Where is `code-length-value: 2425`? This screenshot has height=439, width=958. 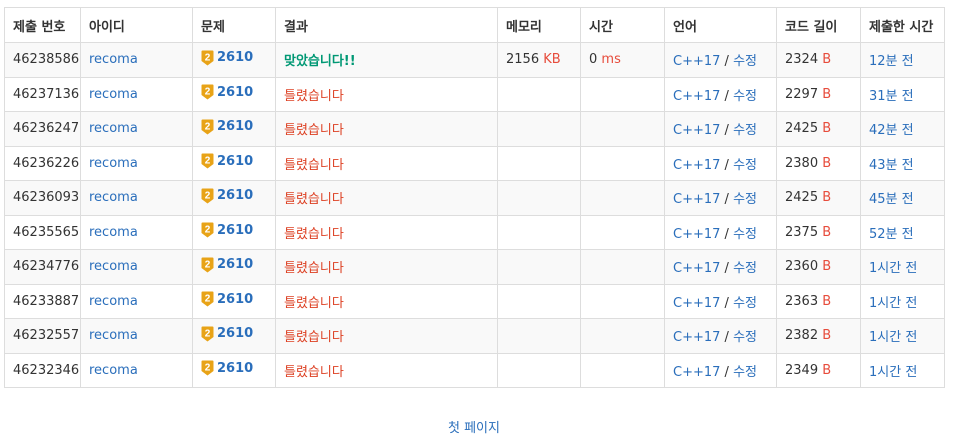
code-length-value: 2425 is located at coordinates (802, 198).